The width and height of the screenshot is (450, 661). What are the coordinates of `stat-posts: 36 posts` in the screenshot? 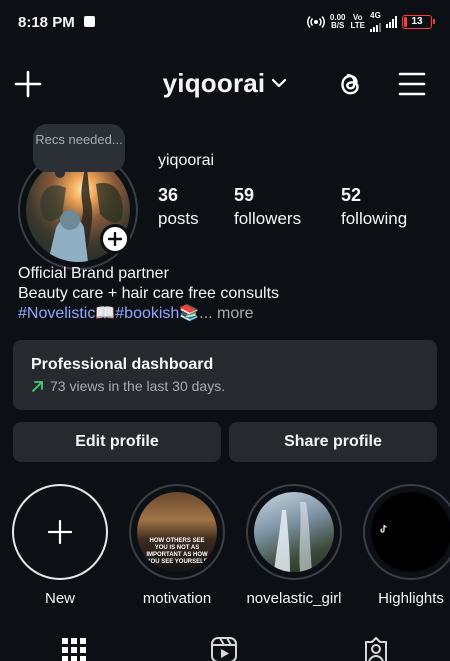 It's located at (178, 207).